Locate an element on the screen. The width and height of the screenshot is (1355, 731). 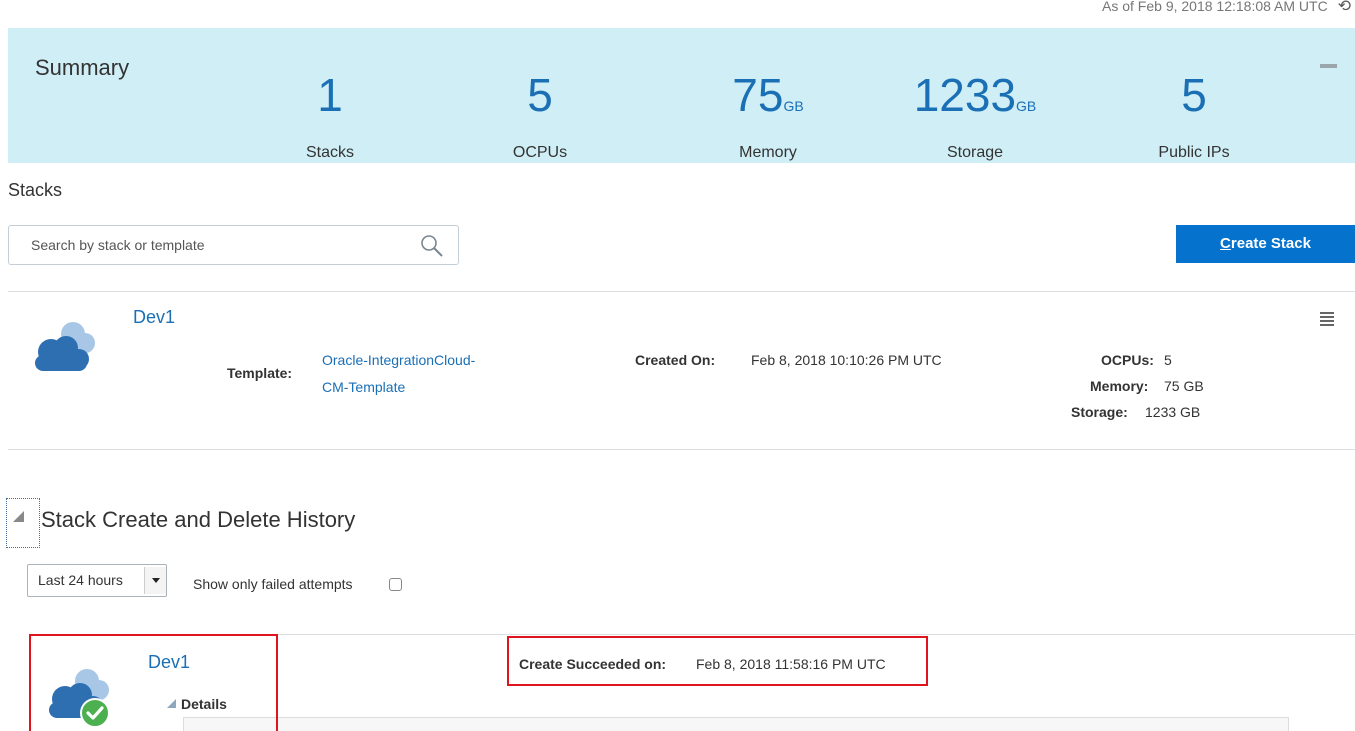
search-box is located at coordinates (233, 245).